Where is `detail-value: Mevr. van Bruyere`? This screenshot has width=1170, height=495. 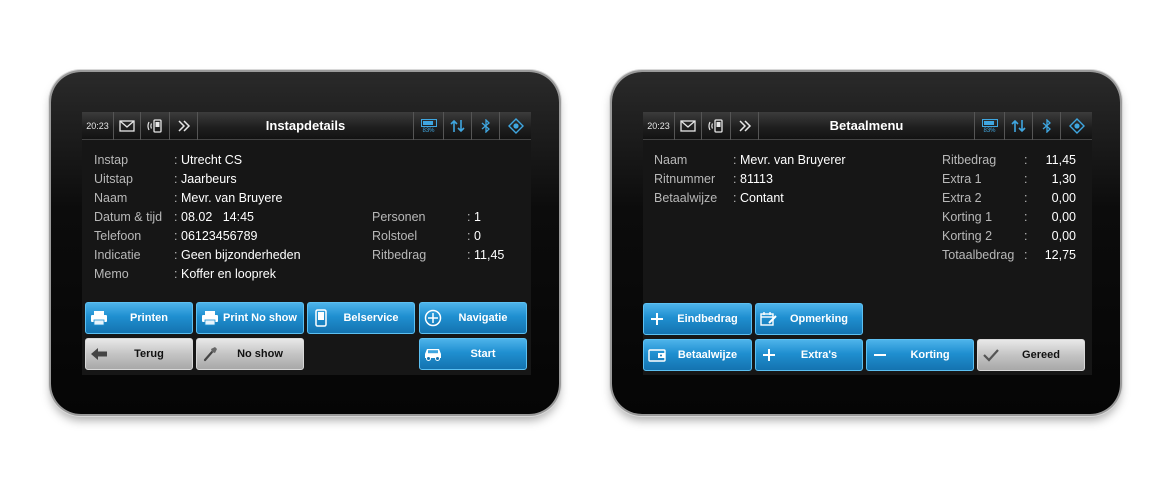
detail-value: Mevr. van Bruyere is located at coordinates (232, 198).